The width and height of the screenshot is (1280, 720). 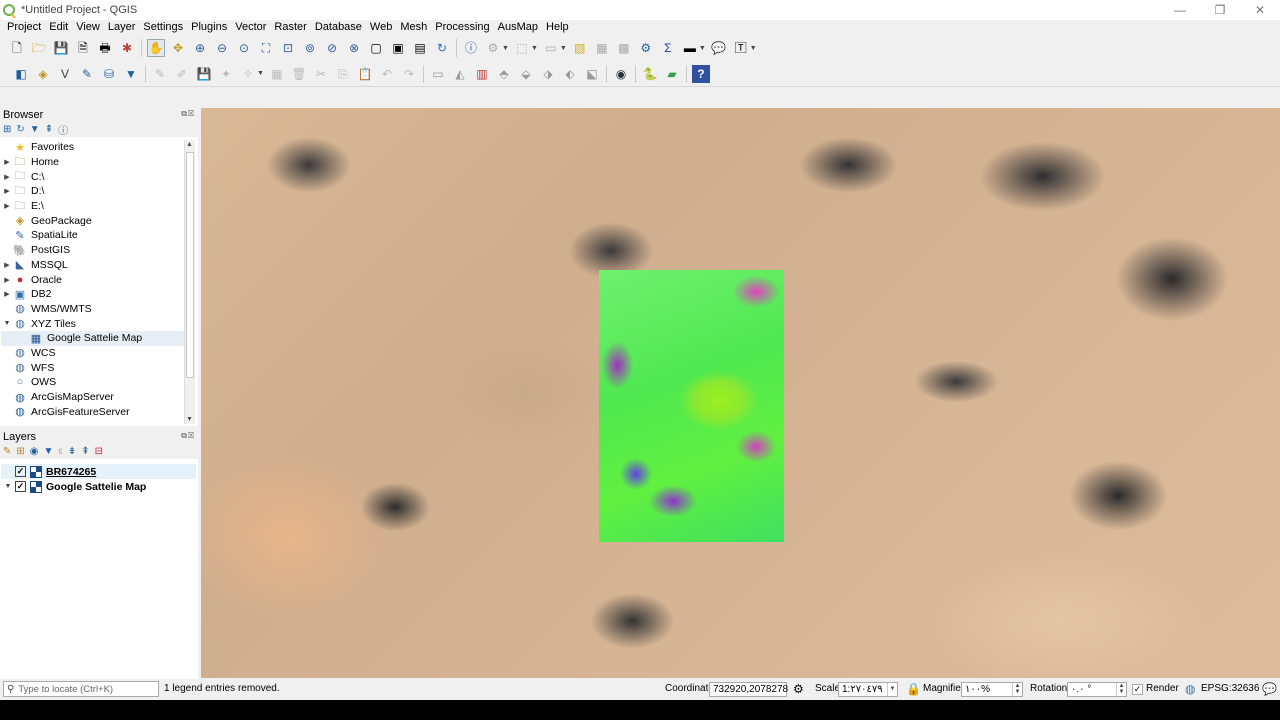 What do you see at coordinates (92, 338) in the screenshot?
I see `browser-item: ▦ Google Sattelie Map` at bounding box center [92, 338].